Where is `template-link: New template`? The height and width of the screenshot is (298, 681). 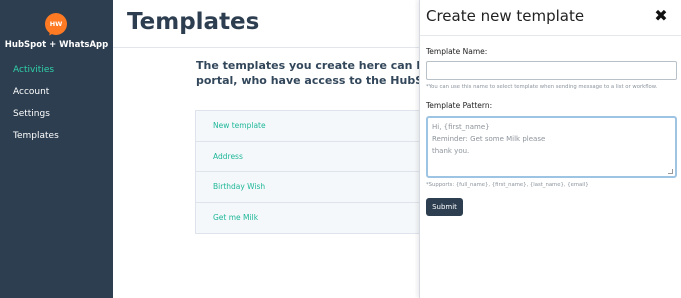
template-link: New template is located at coordinates (239, 125).